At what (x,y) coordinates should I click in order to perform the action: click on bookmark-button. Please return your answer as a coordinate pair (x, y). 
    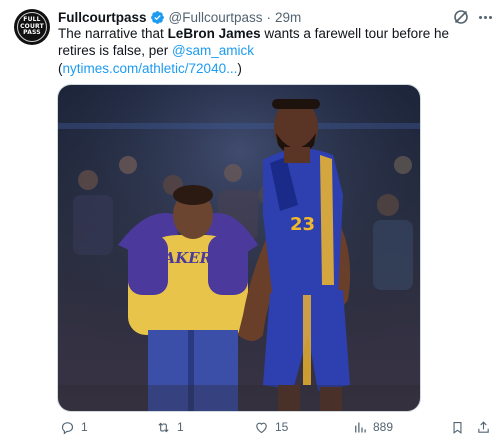
    Looking at the image, I should click on (460, 427).